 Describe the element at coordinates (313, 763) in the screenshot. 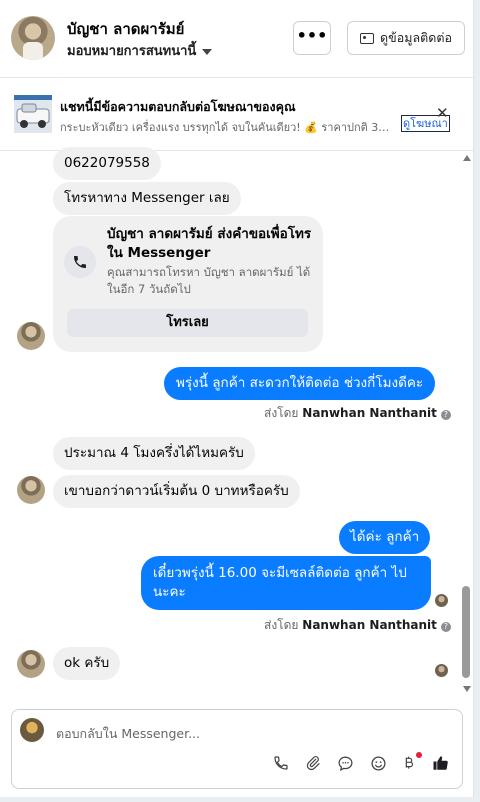

I see `attachment-icon` at that location.